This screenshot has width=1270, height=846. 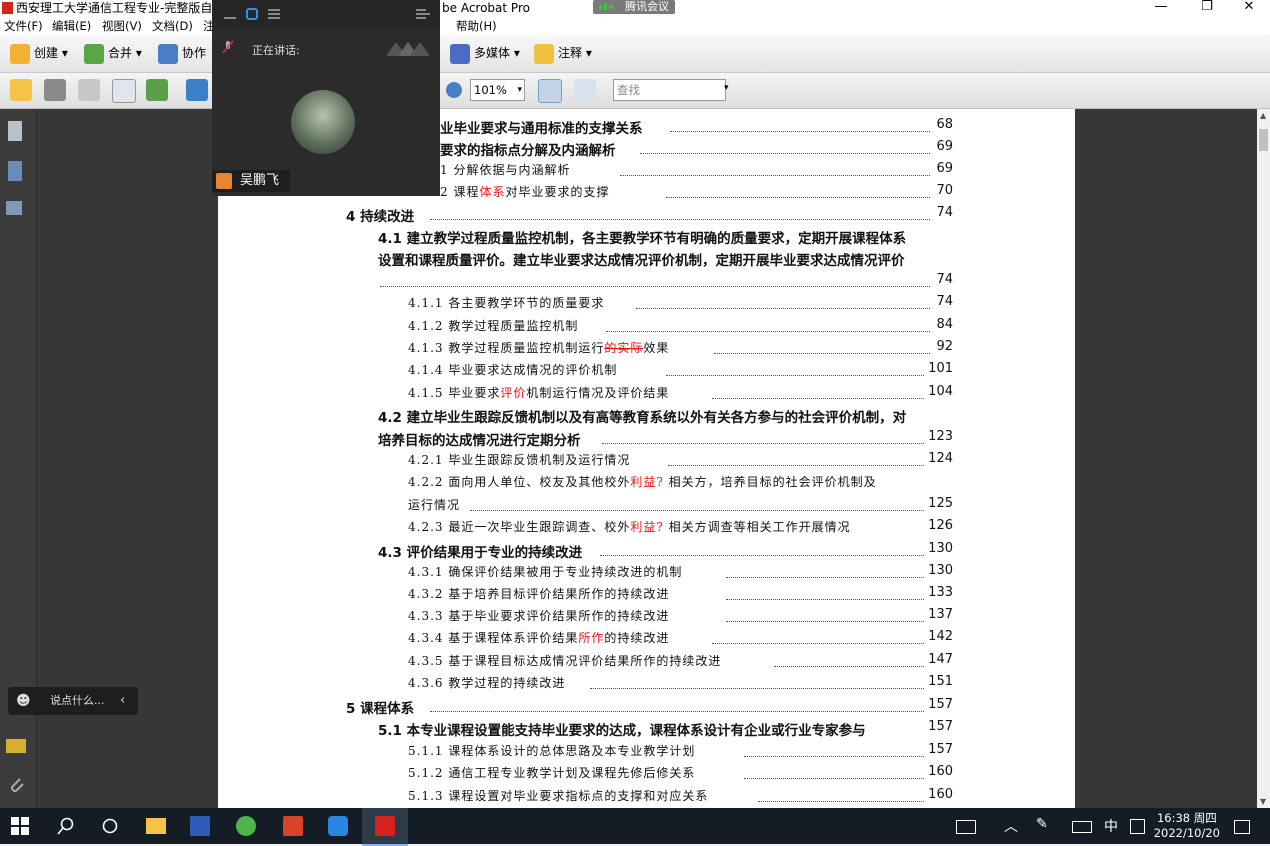 I want to click on toc-entry-page: 160, so click(x=939, y=794).